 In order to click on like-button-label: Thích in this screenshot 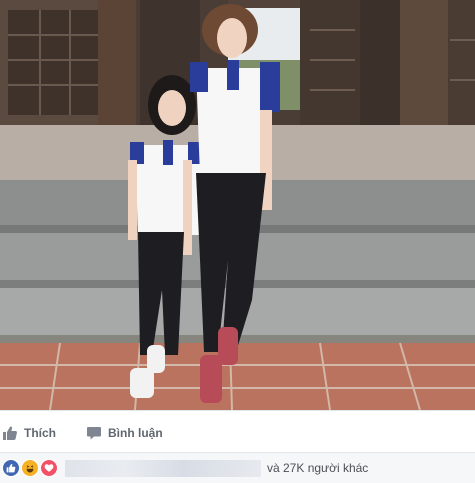, I will do `click(40, 433)`.